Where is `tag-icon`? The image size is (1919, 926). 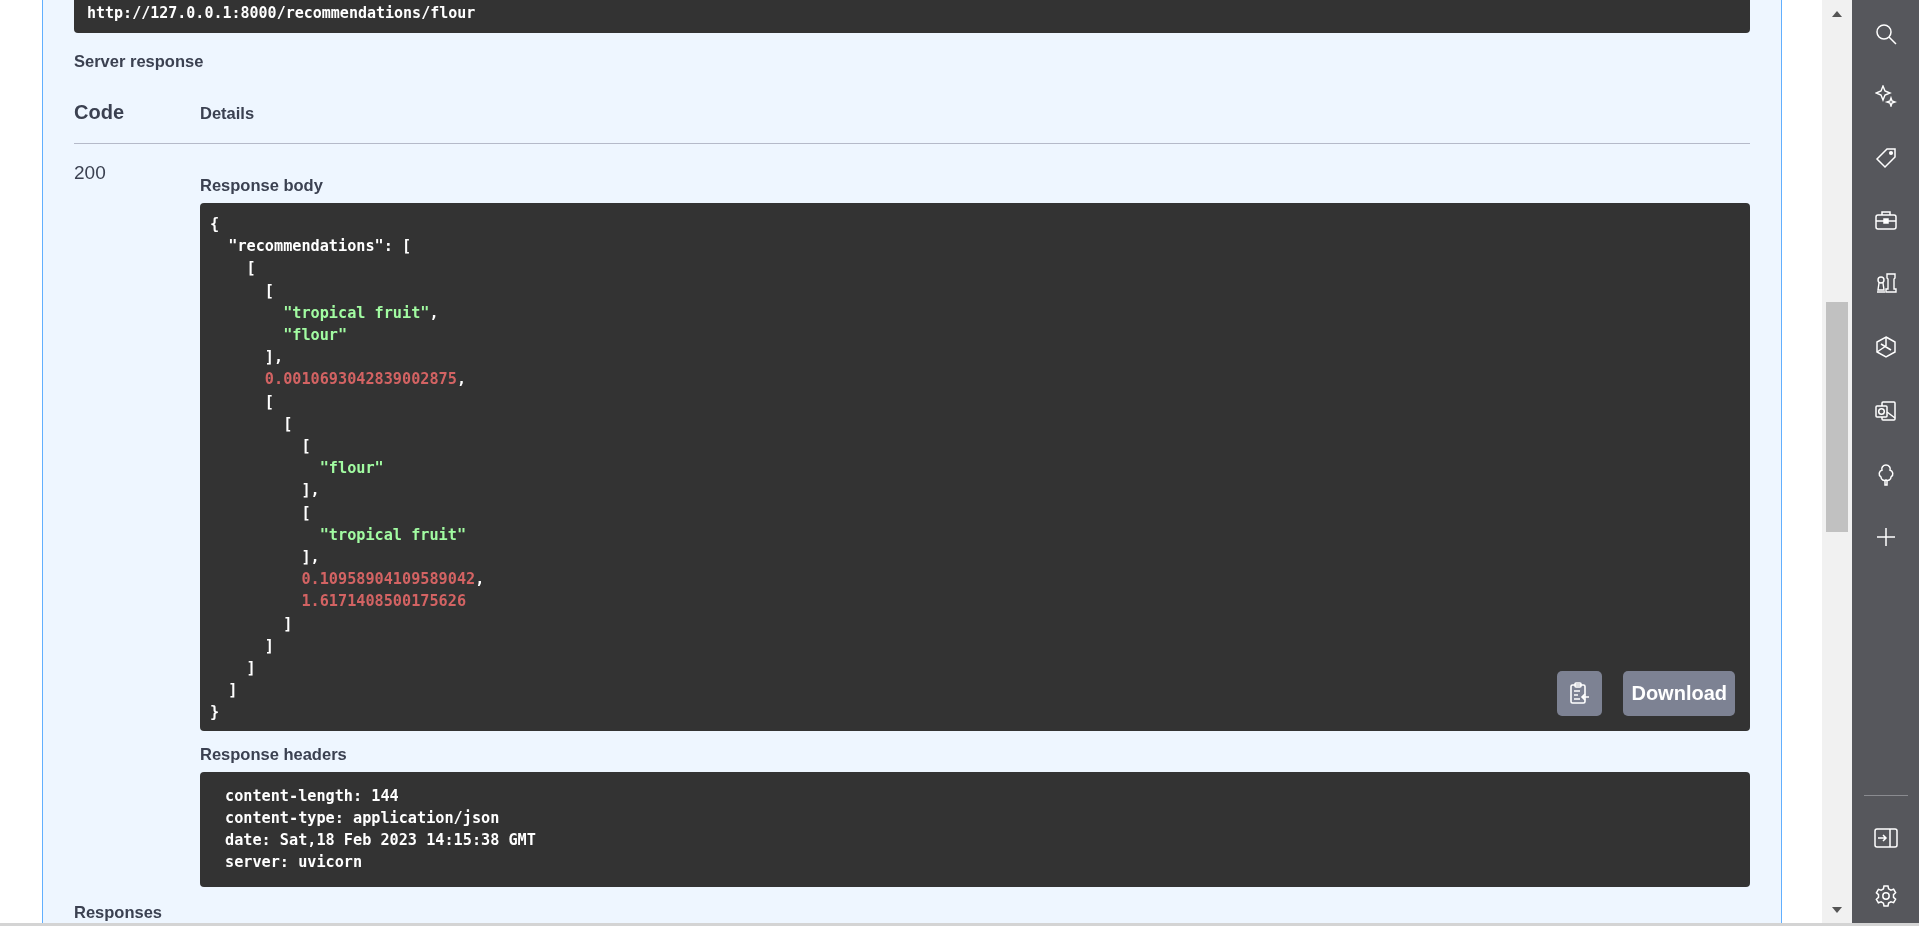 tag-icon is located at coordinates (1885, 158).